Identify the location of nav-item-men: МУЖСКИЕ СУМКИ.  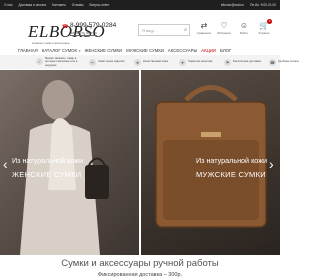
(145, 50).